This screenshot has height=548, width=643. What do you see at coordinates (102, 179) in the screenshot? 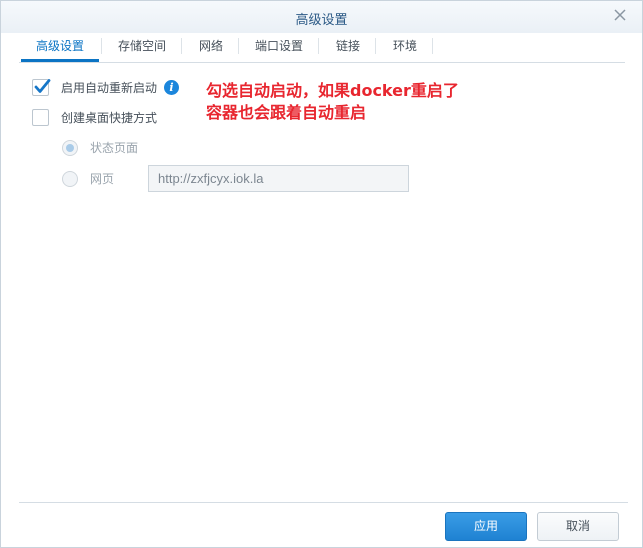
I see `webpage-label: 网页` at bounding box center [102, 179].